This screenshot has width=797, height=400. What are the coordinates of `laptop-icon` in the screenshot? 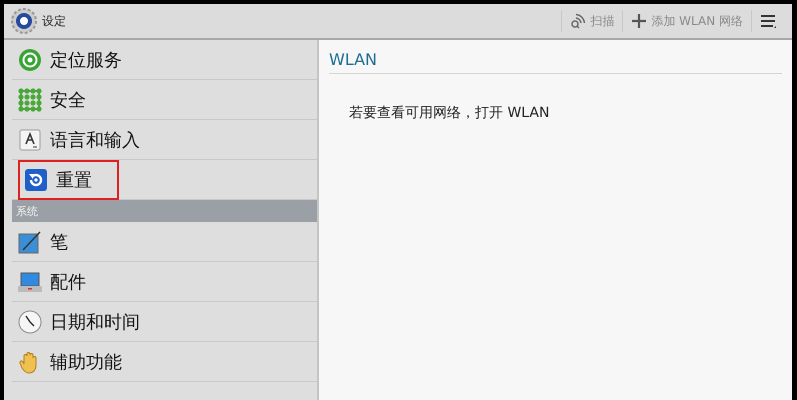 It's located at (30, 282).